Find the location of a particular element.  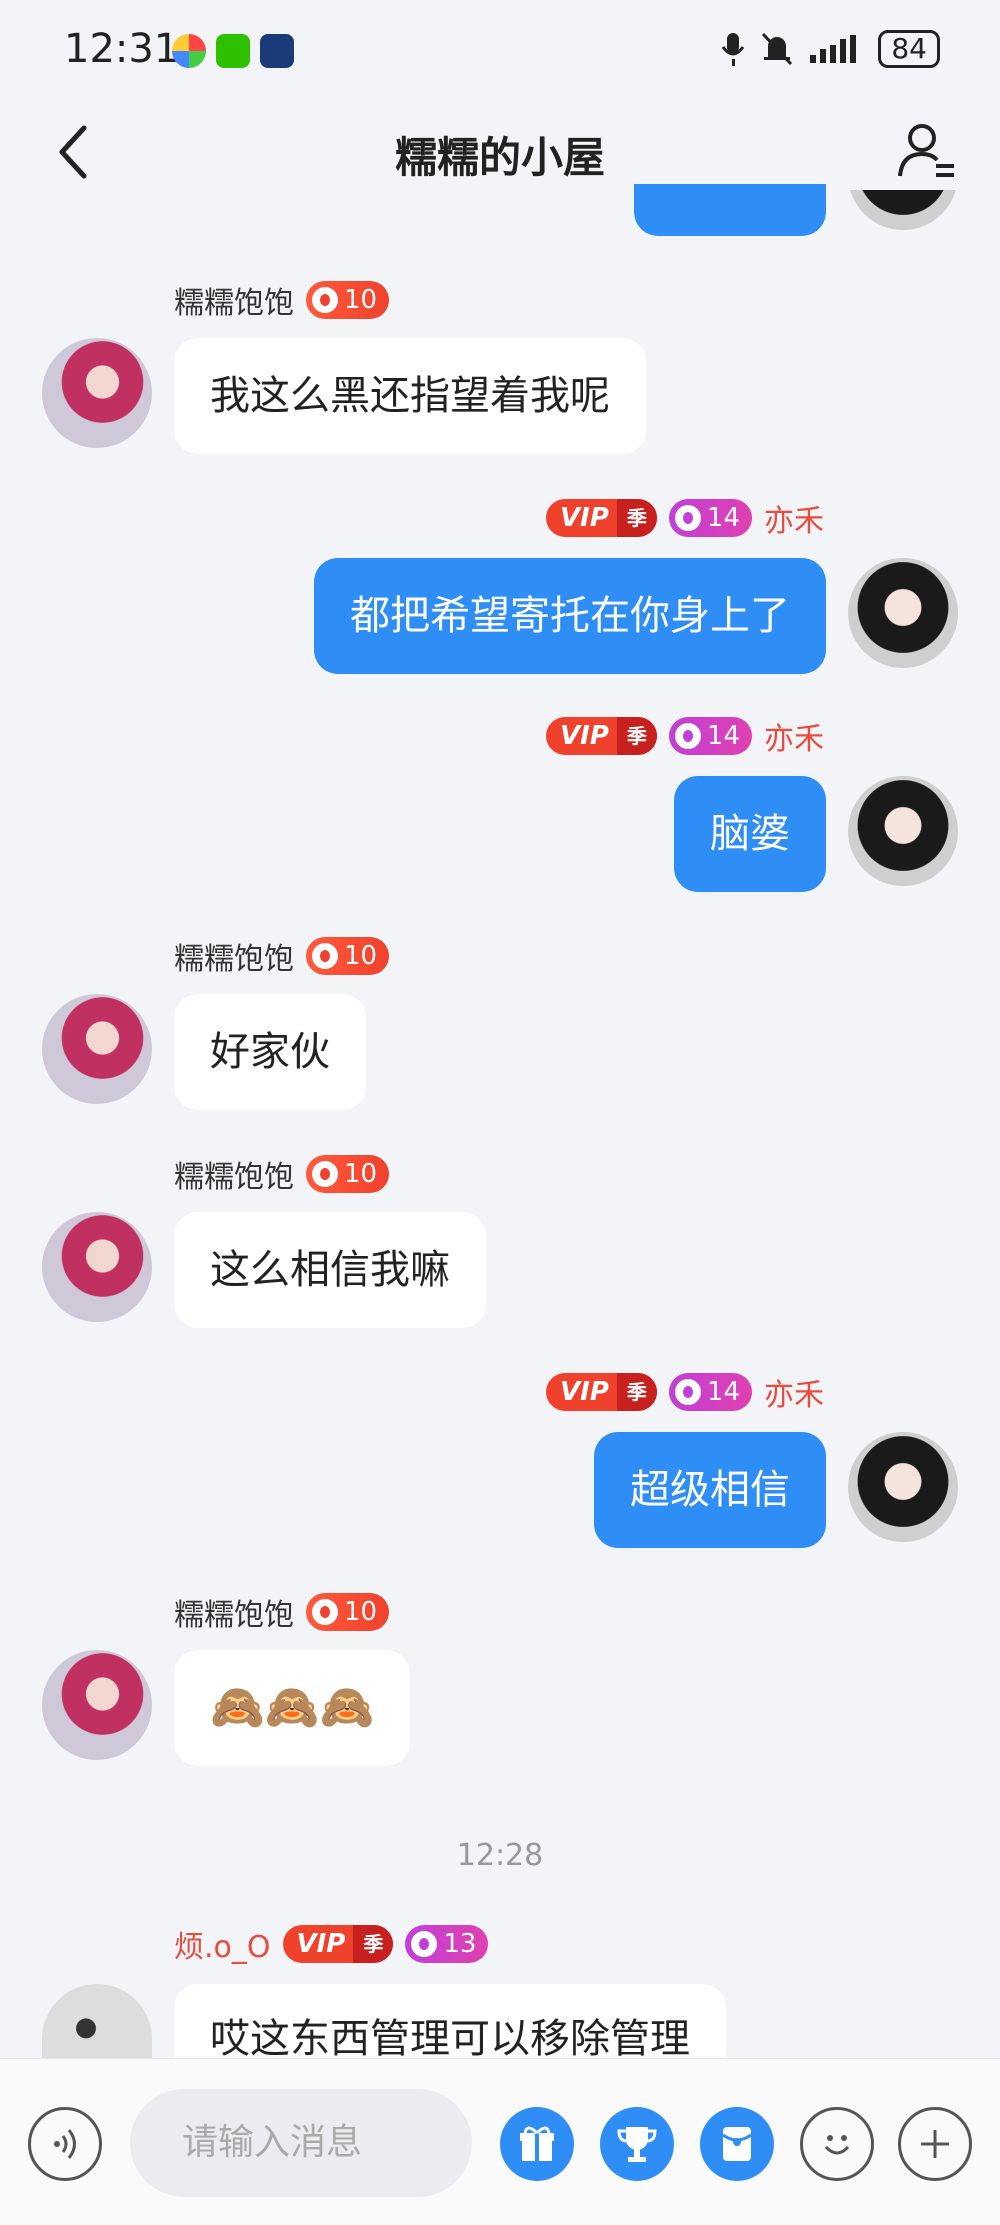

emoji-button is located at coordinates (837, 2144).